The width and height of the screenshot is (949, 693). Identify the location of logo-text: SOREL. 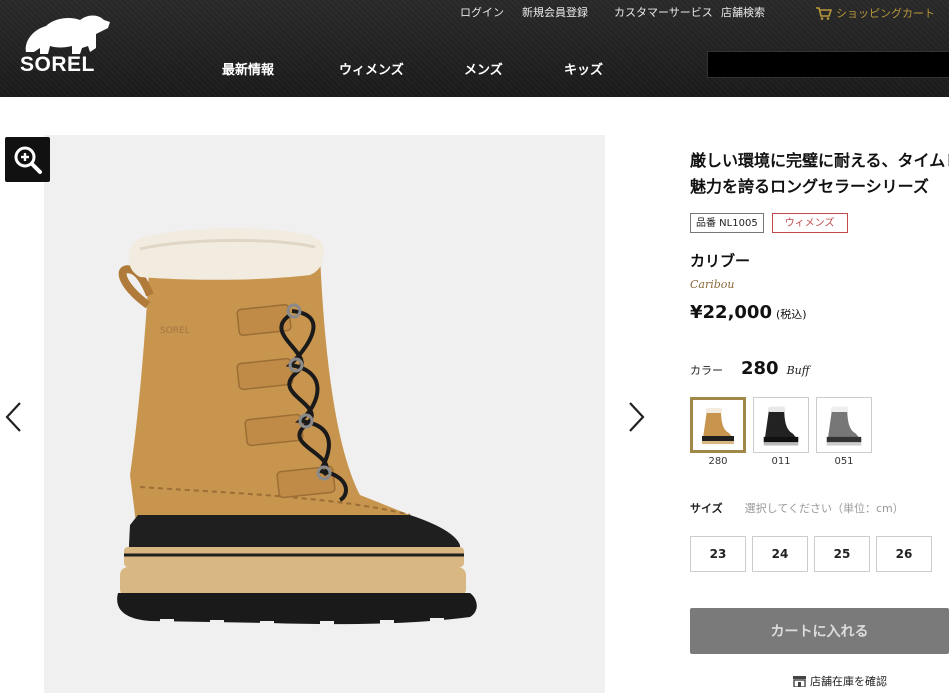
(57, 65).